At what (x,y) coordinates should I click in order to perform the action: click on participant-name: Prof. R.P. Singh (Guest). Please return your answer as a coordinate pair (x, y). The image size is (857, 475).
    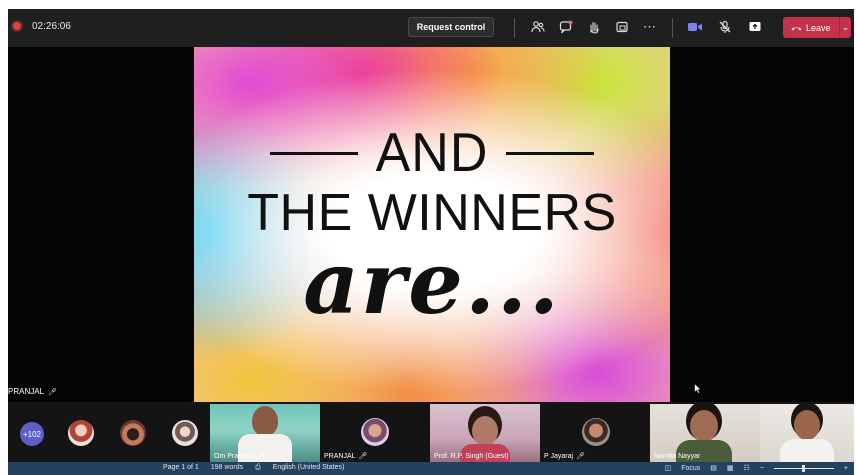
    Looking at the image, I should click on (471, 456).